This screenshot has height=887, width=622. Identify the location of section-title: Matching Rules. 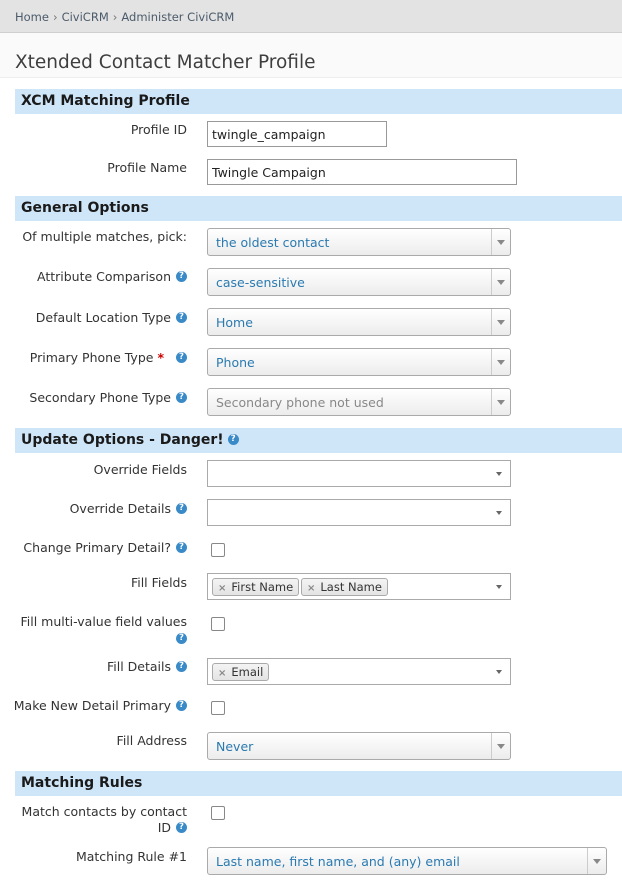
(82, 783).